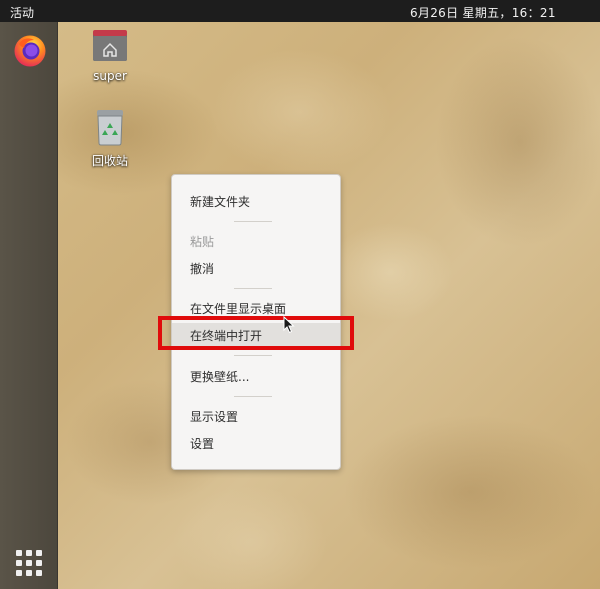  What do you see at coordinates (29, 305) in the screenshot?
I see `dock` at bounding box center [29, 305].